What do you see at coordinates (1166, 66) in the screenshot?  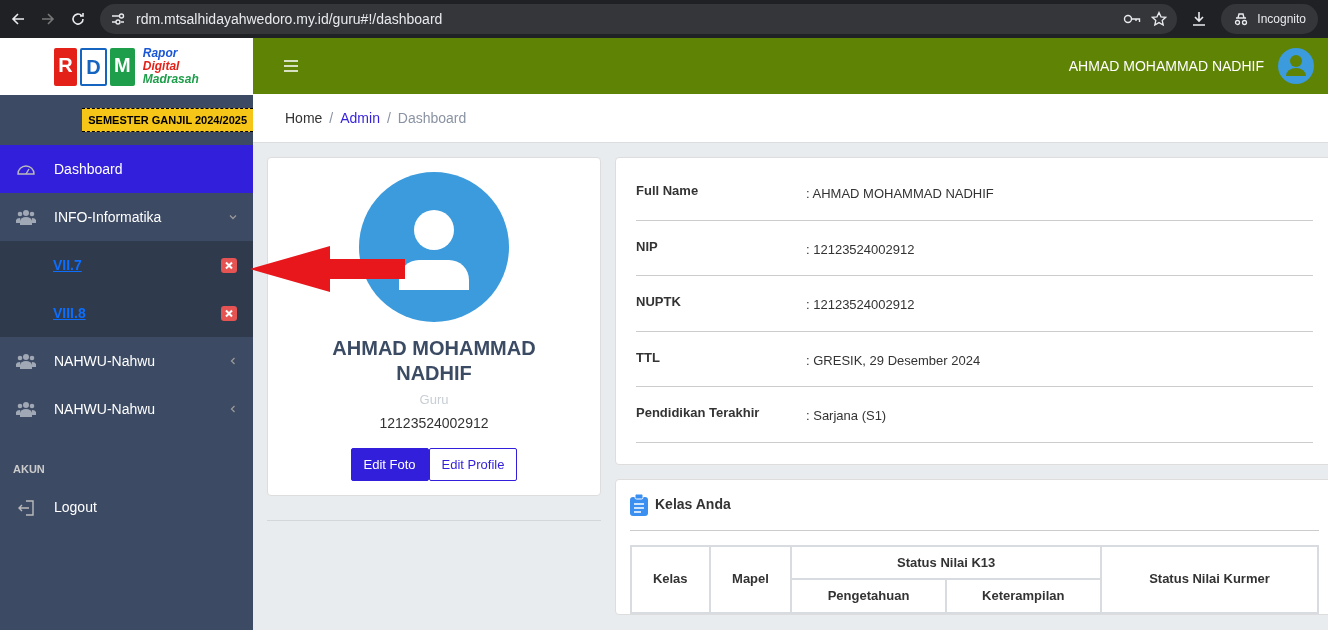 I see `user-name: AHMAD MOHAMMAD NADHIF` at bounding box center [1166, 66].